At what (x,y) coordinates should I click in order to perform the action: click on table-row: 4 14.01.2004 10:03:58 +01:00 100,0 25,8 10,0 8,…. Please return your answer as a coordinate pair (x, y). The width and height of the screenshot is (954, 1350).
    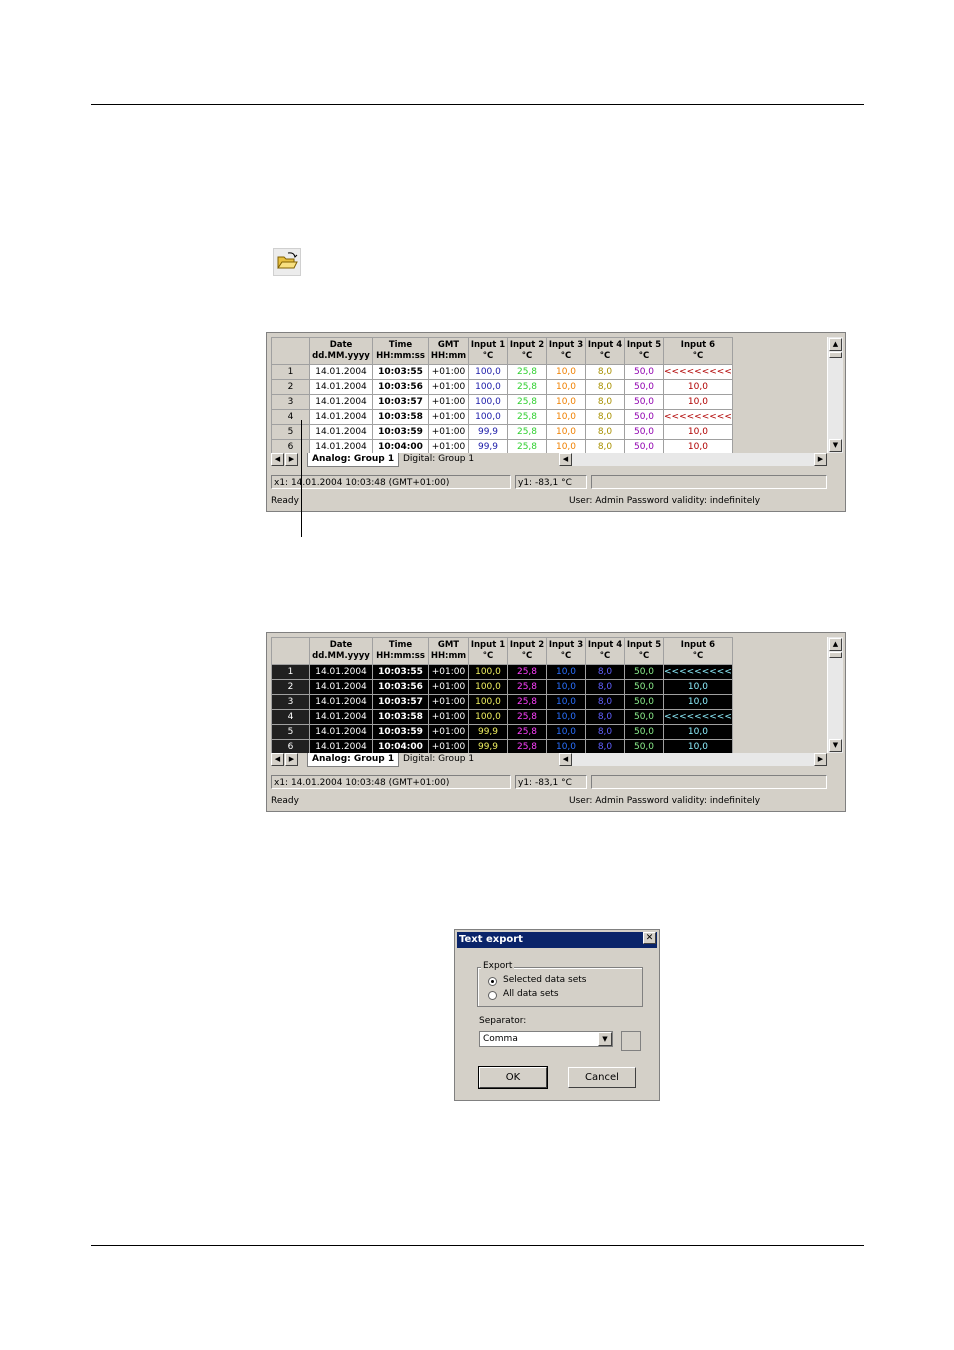
    Looking at the image, I should click on (502, 717).